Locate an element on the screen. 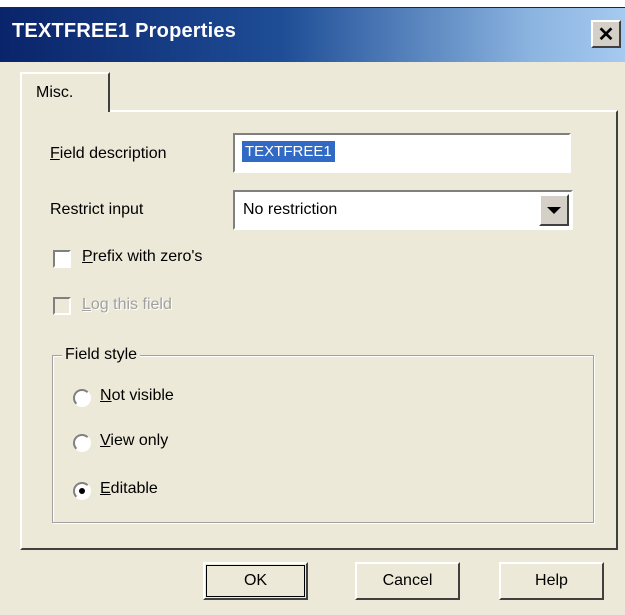 The image size is (625, 615). view-only-accel: V is located at coordinates (105, 440).